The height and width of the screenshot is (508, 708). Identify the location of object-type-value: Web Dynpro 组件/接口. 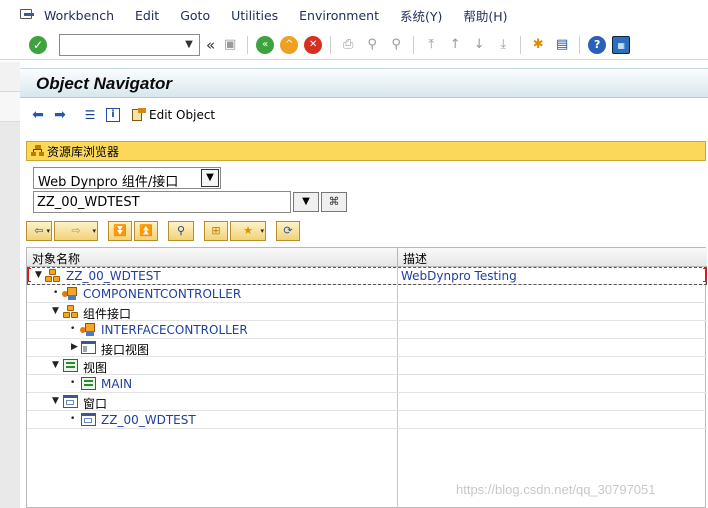
(108, 182).